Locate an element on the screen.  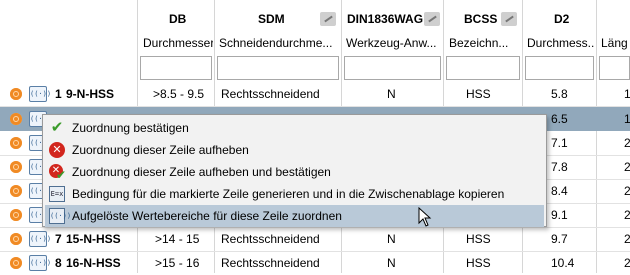
clipboard-expression-icon: E=x is located at coordinates (57, 194).